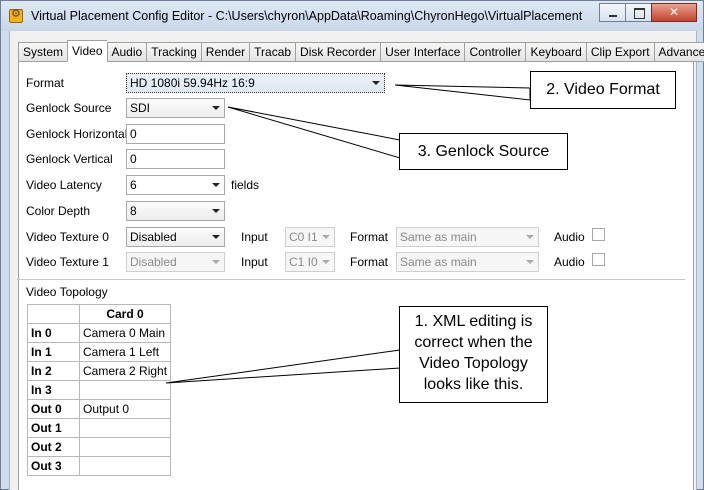 The height and width of the screenshot is (490, 704). What do you see at coordinates (53, 466) in the screenshot?
I see `row-name: Out 3` at bounding box center [53, 466].